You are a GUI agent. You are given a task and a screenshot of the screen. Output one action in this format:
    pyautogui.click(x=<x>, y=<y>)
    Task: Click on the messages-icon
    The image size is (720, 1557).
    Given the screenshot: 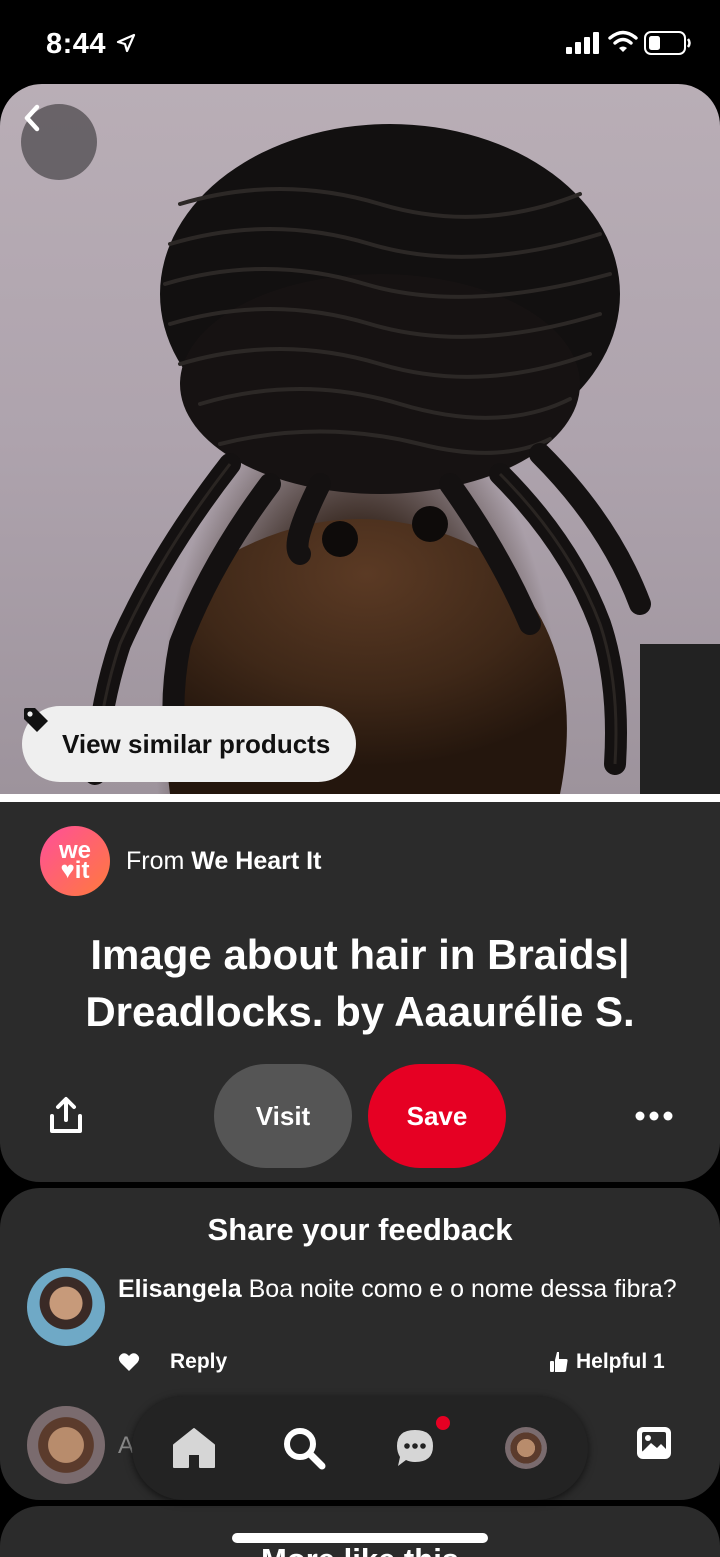 What is the action you would take?
    pyautogui.click(x=415, y=1448)
    